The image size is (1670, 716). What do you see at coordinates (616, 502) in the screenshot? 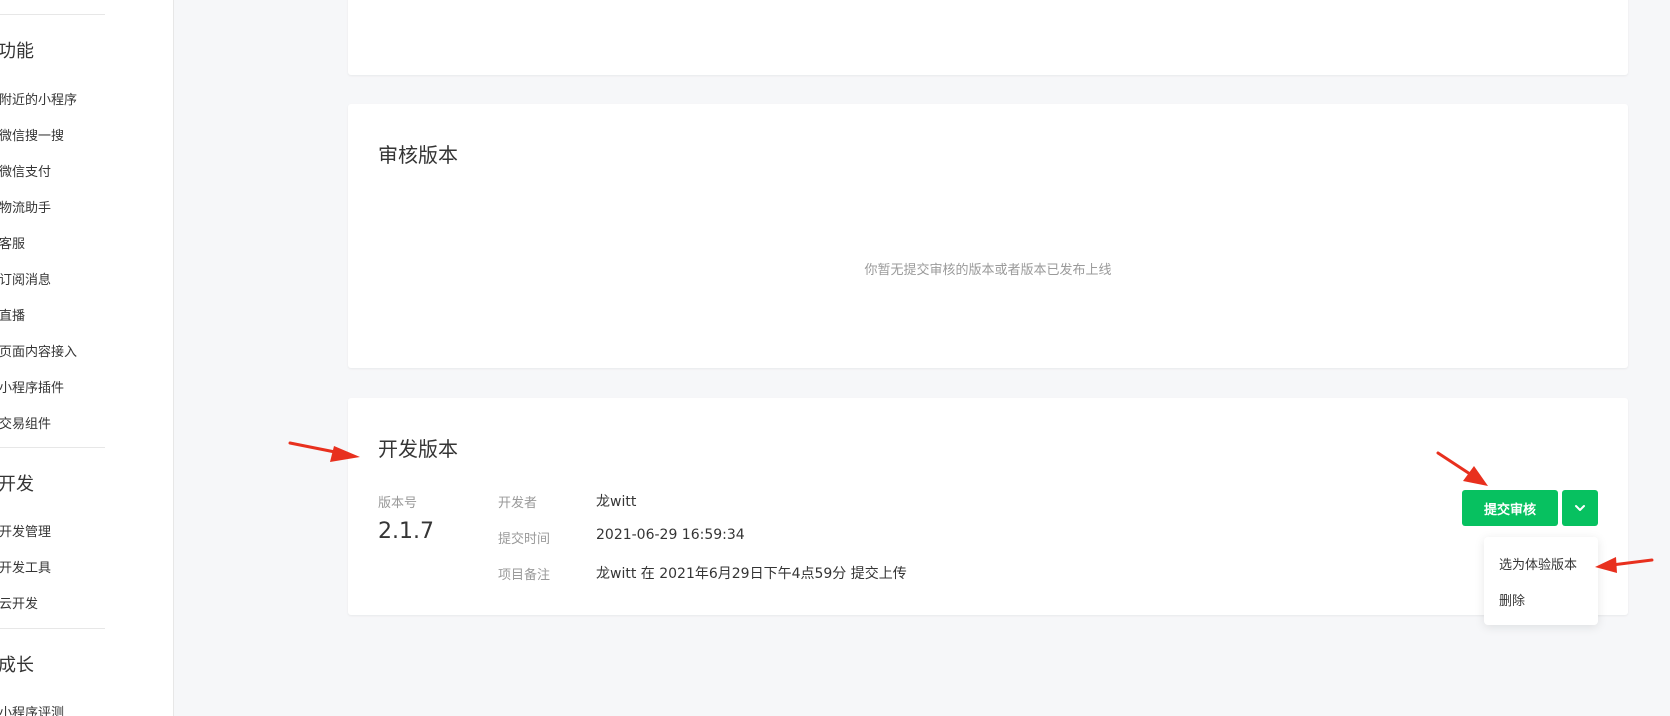
I see `developer-value: 龙witt` at bounding box center [616, 502].